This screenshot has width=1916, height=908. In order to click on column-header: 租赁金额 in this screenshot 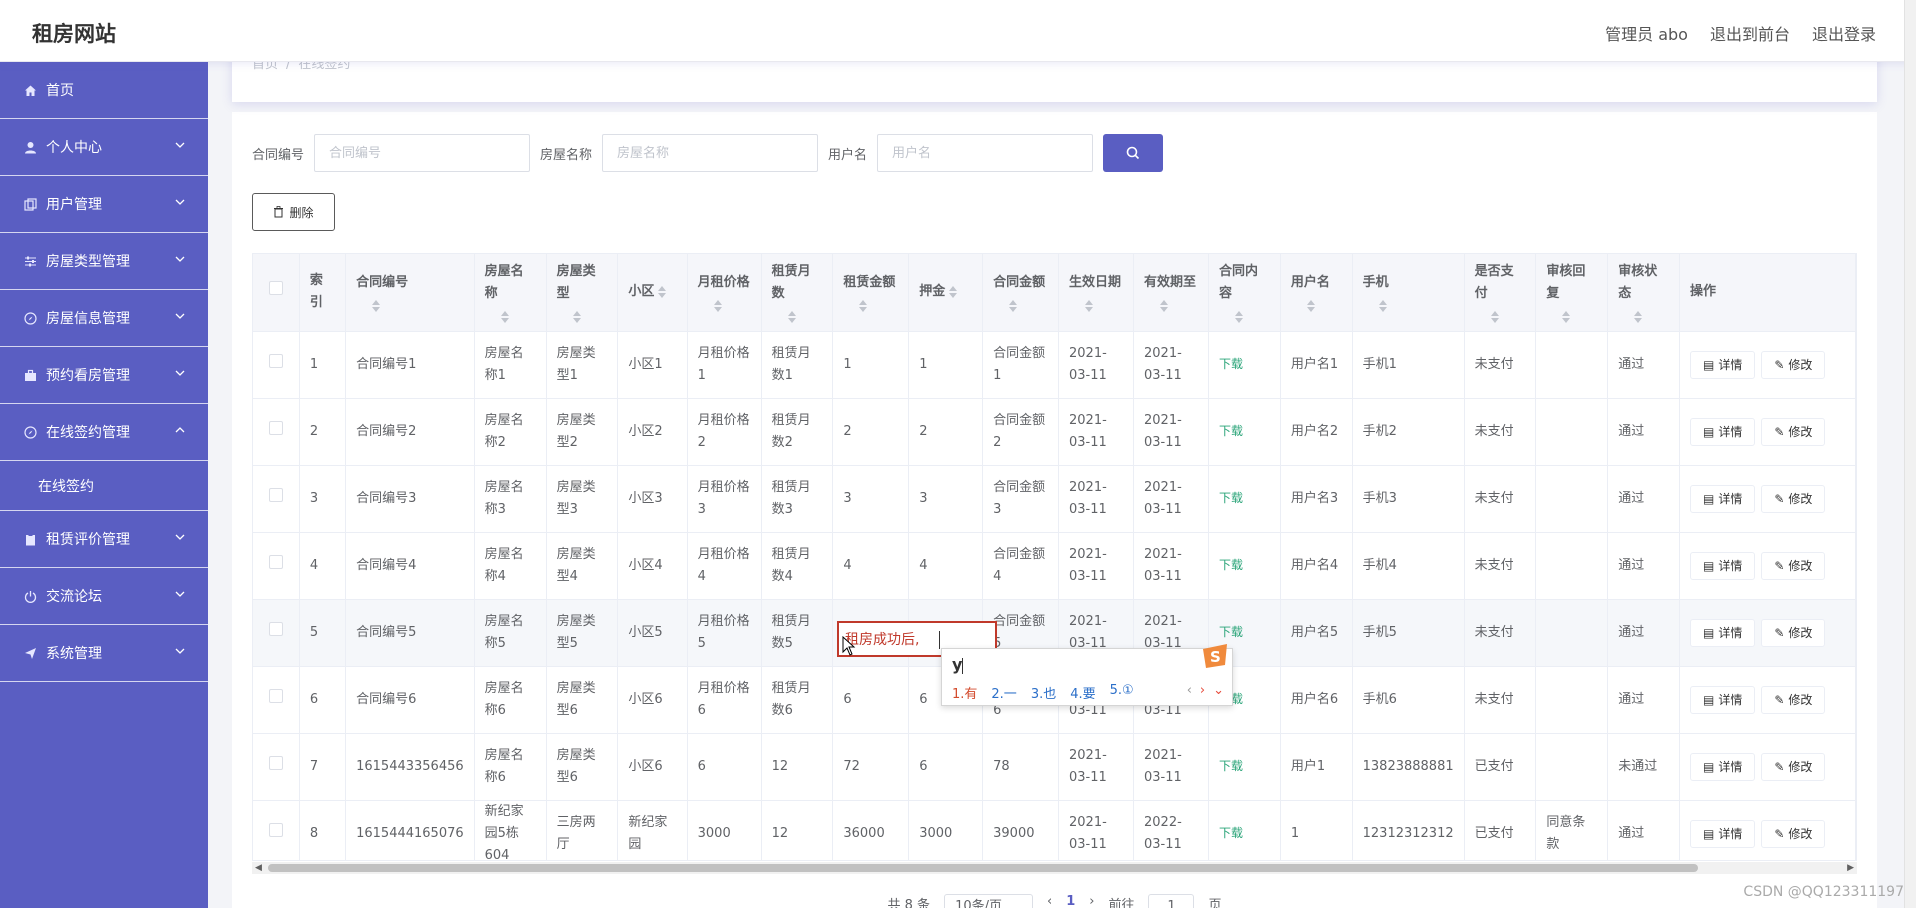, I will do `click(871, 293)`.